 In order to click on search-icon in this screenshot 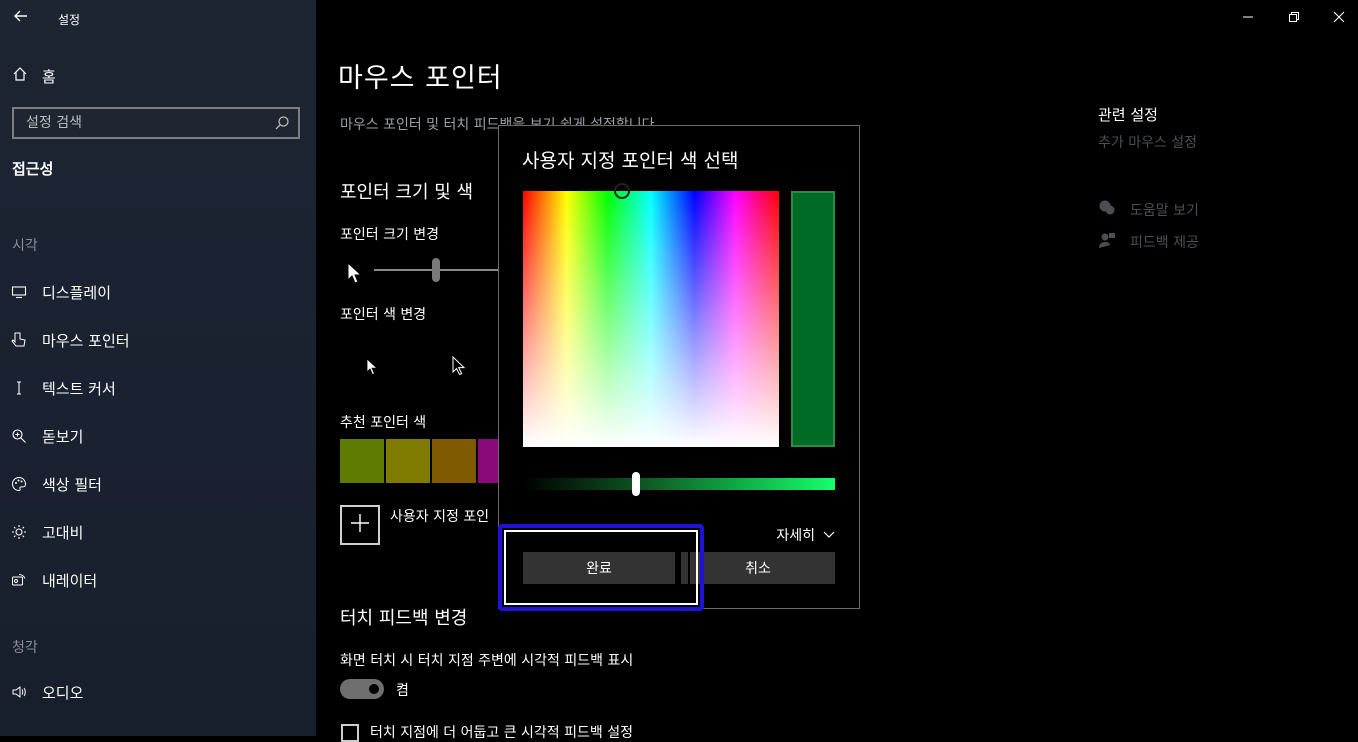, I will do `click(282, 123)`.